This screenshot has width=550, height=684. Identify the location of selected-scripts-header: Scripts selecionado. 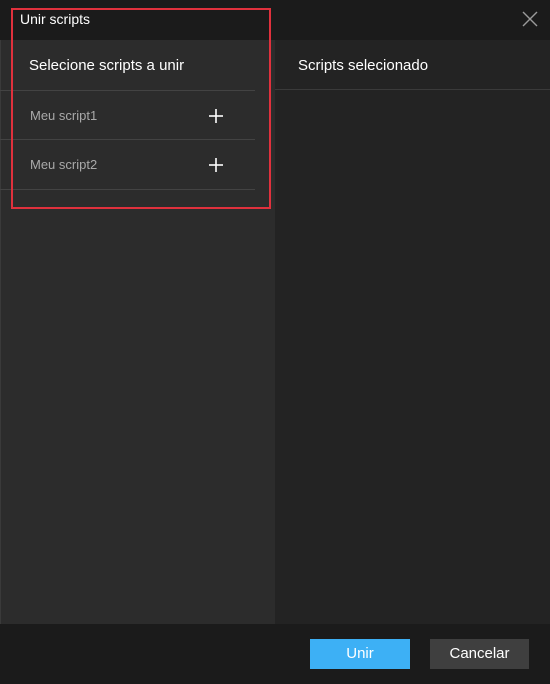
(412, 65).